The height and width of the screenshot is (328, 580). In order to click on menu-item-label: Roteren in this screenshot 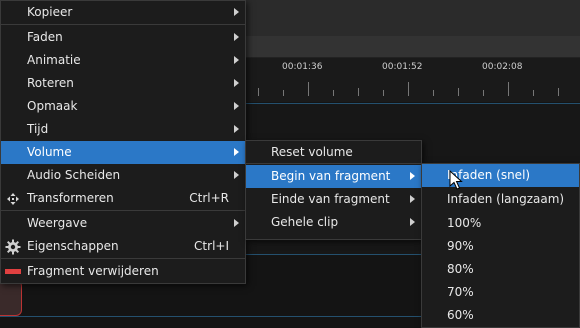, I will do `click(50, 83)`.